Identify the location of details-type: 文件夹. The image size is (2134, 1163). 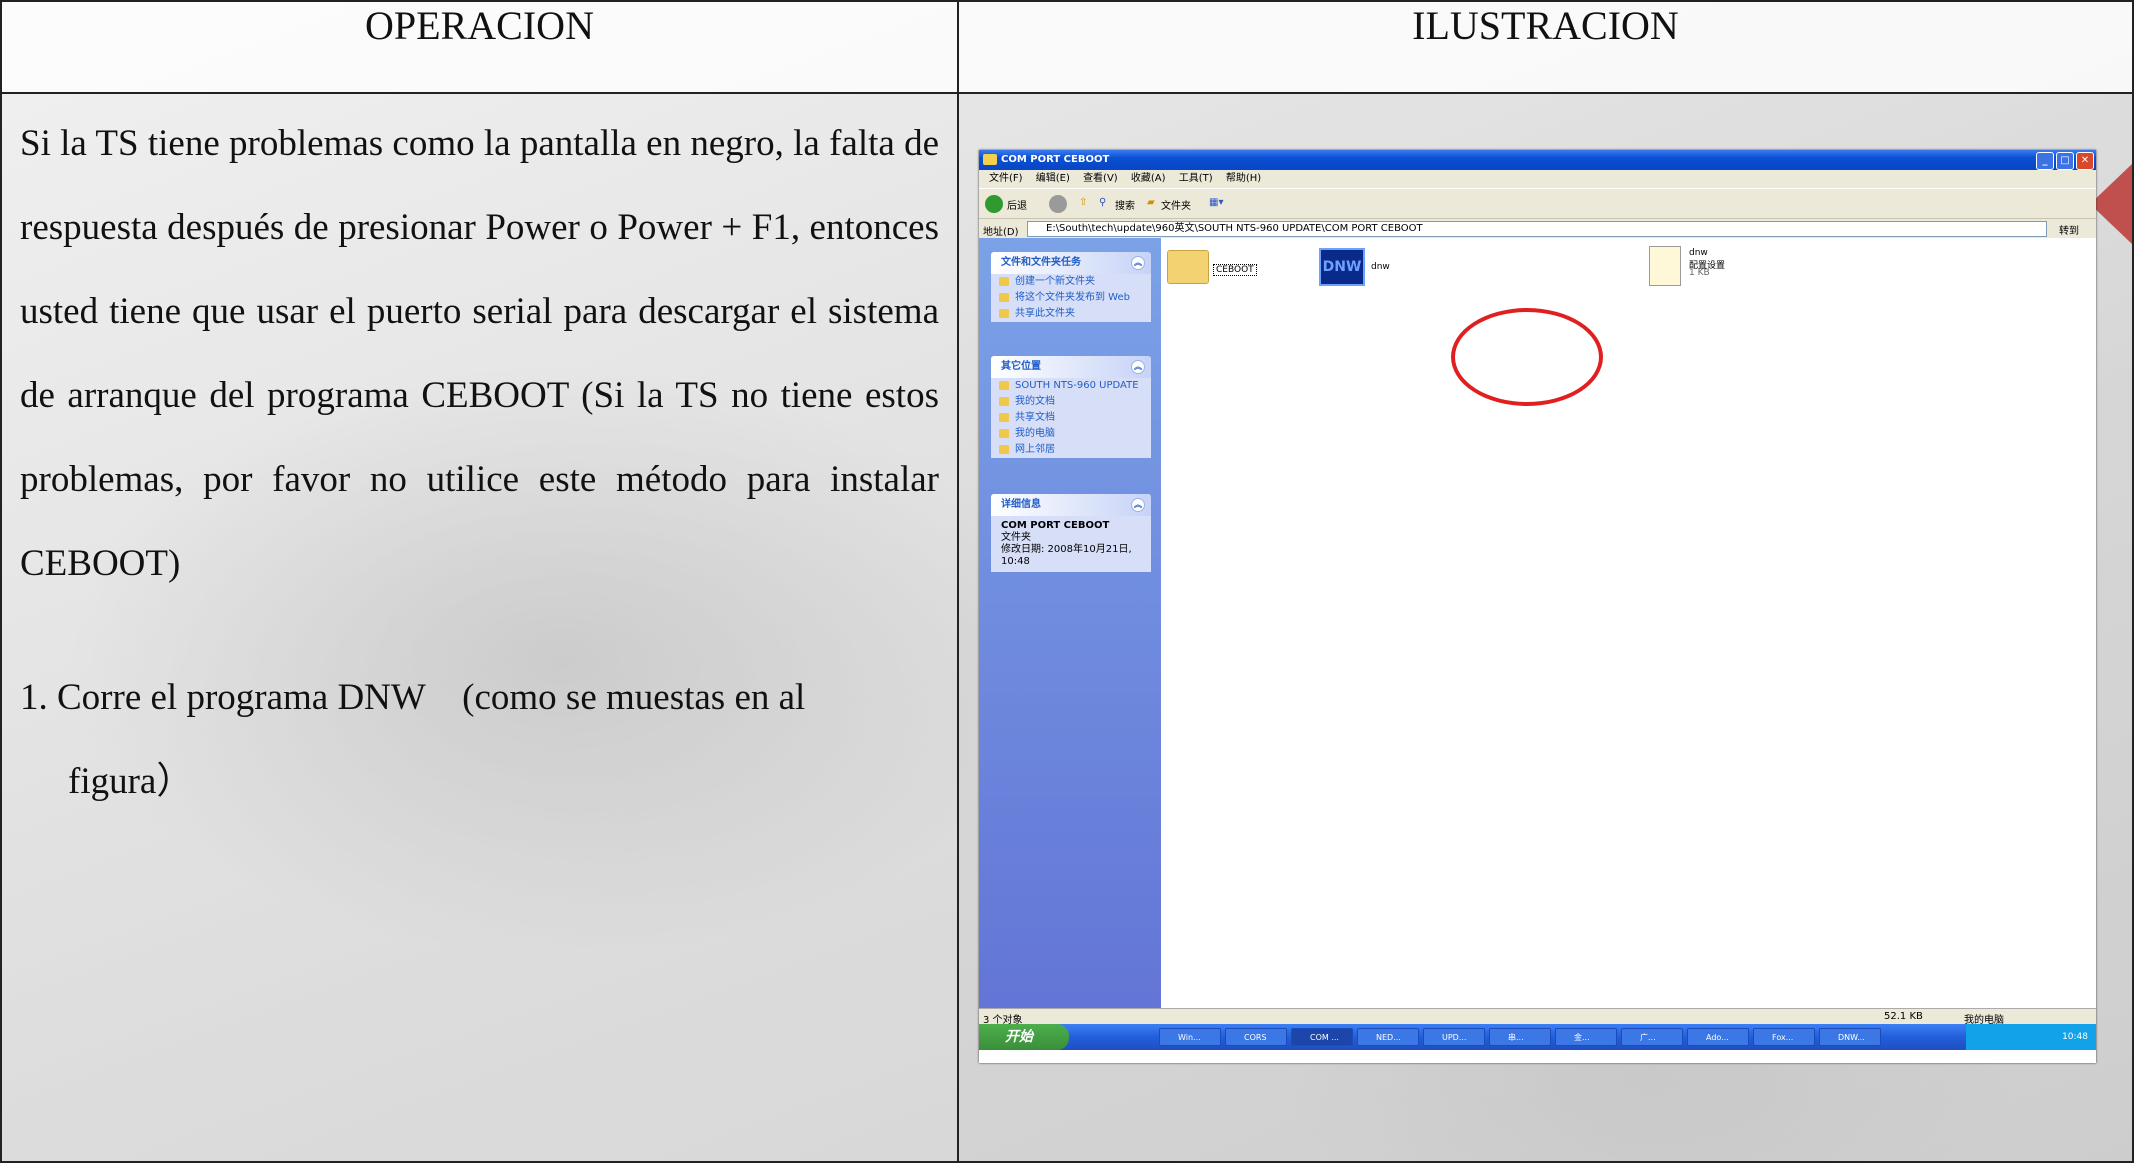
(1016, 537).